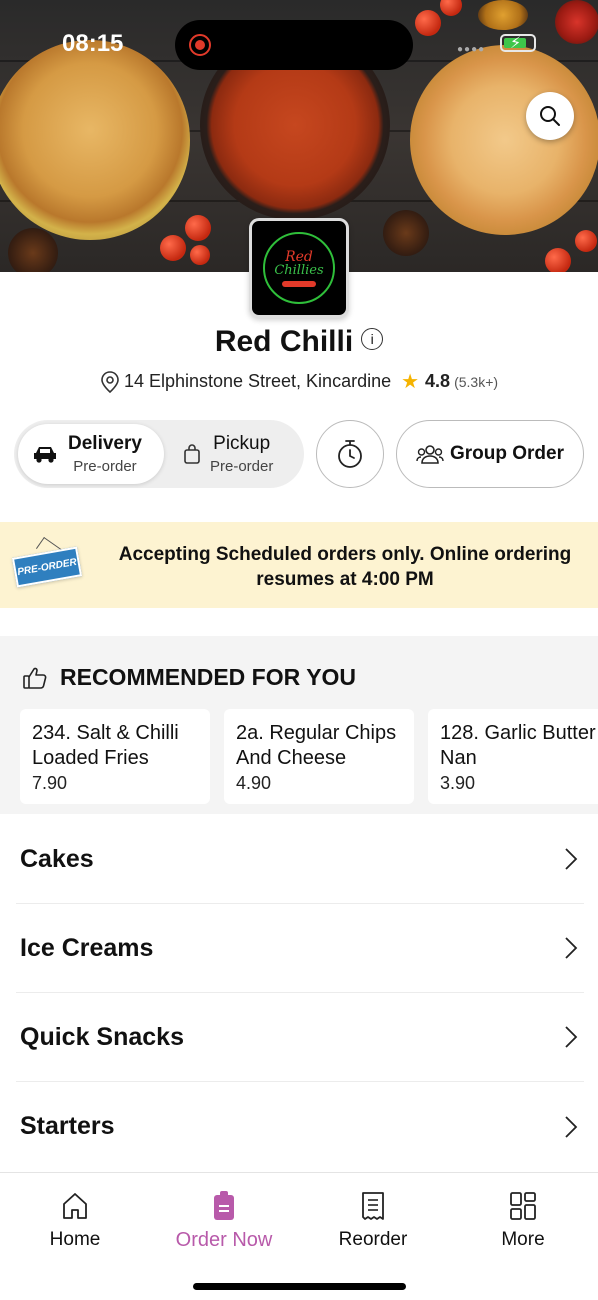 The image size is (598, 1300). I want to click on shopping-bag-icon, so click(192, 454).